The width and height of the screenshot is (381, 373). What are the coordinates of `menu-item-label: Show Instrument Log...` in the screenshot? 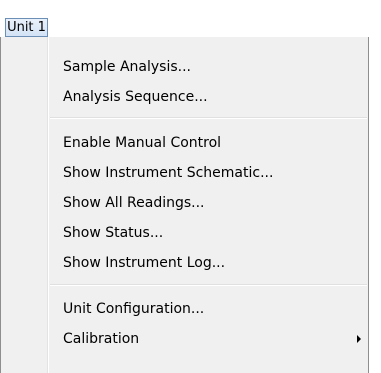 It's located at (144, 263).